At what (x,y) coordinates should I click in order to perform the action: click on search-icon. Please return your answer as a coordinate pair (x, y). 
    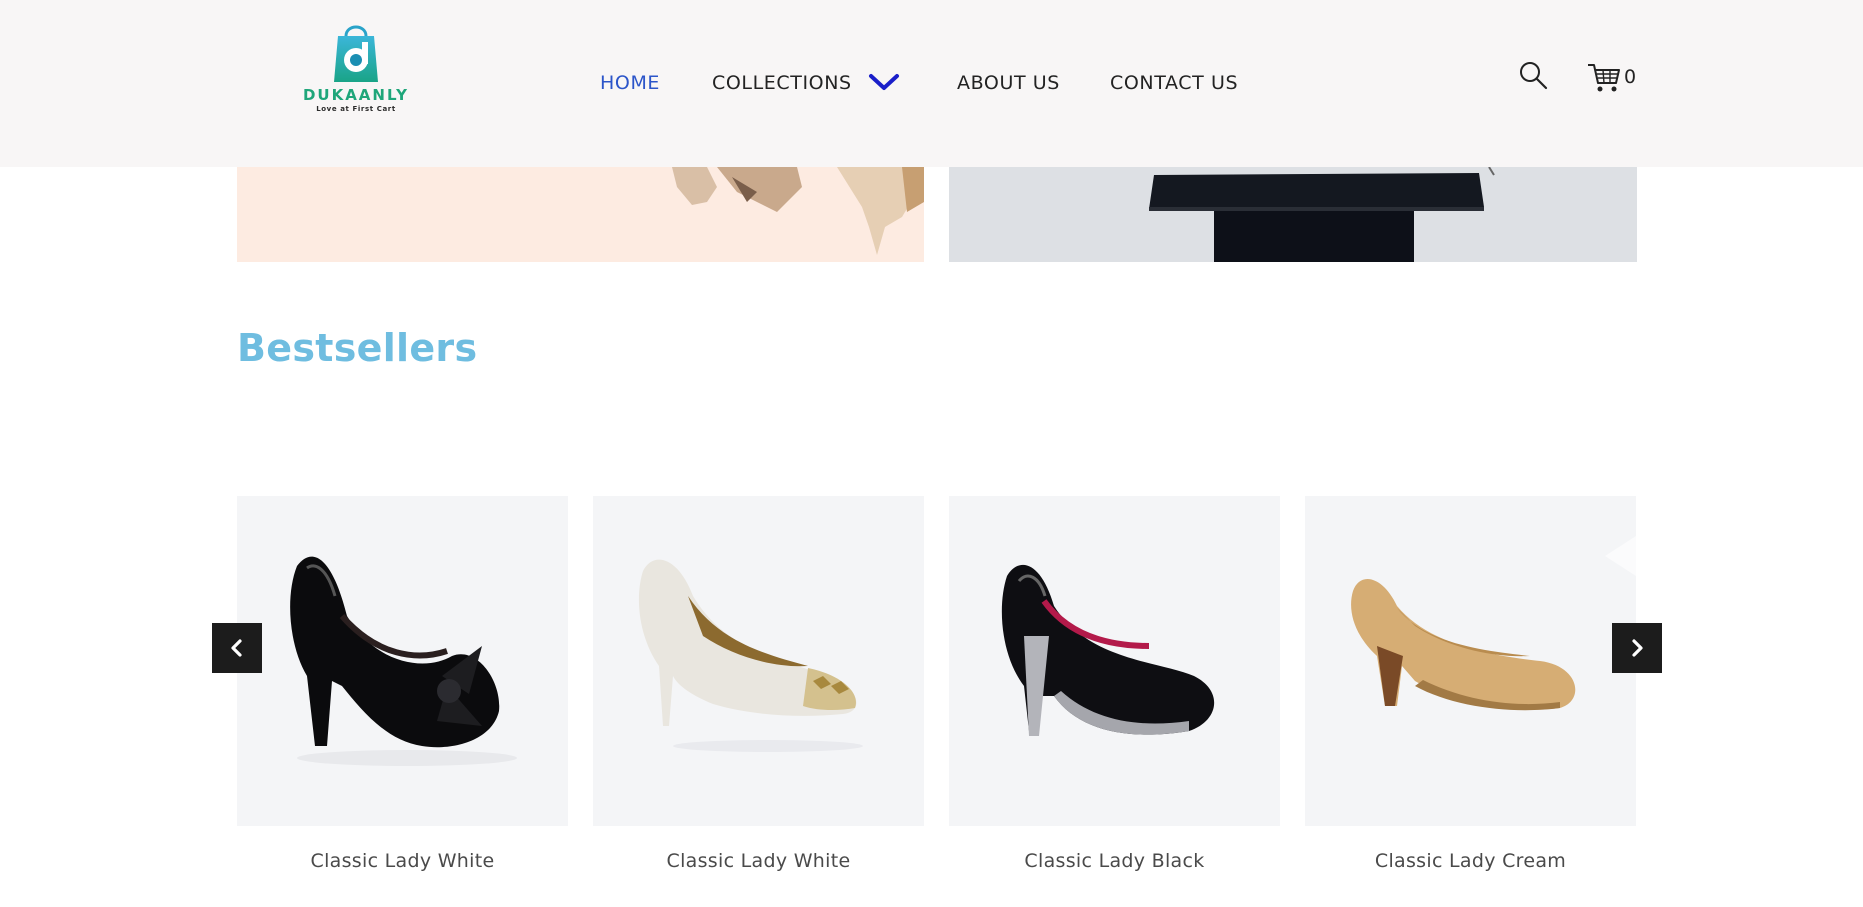
    Looking at the image, I should click on (1533, 75).